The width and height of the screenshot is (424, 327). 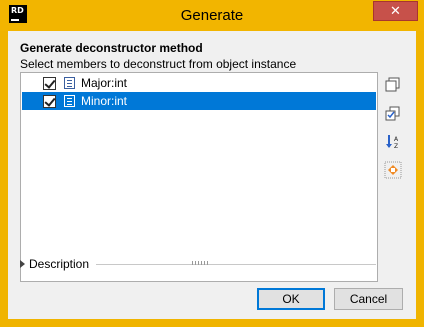 I want to click on window-title: Generate, so click(x=212, y=15).